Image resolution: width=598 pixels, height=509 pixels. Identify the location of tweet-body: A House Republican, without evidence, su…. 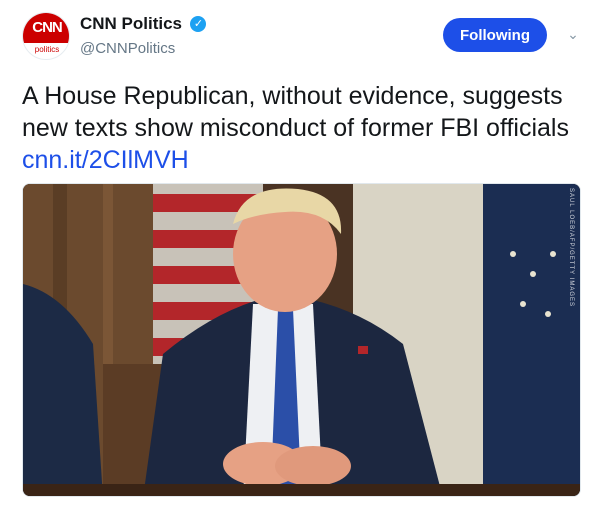
(295, 112).